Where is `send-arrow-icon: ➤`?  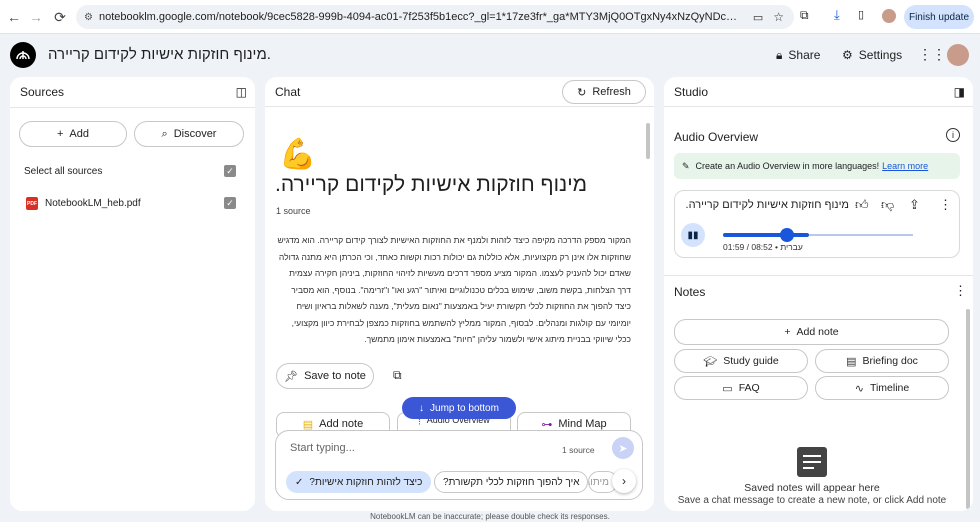
send-arrow-icon: ➤ is located at coordinates (623, 448).